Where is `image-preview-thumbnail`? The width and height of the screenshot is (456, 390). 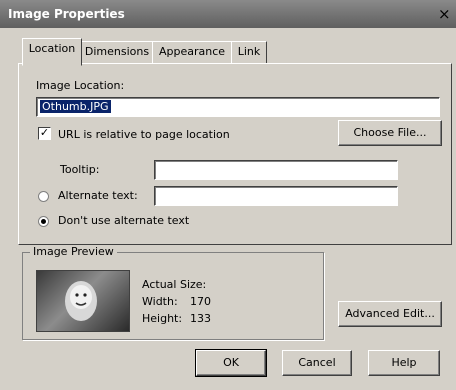
image-preview-thumbnail is located at coordinates (83, 301).